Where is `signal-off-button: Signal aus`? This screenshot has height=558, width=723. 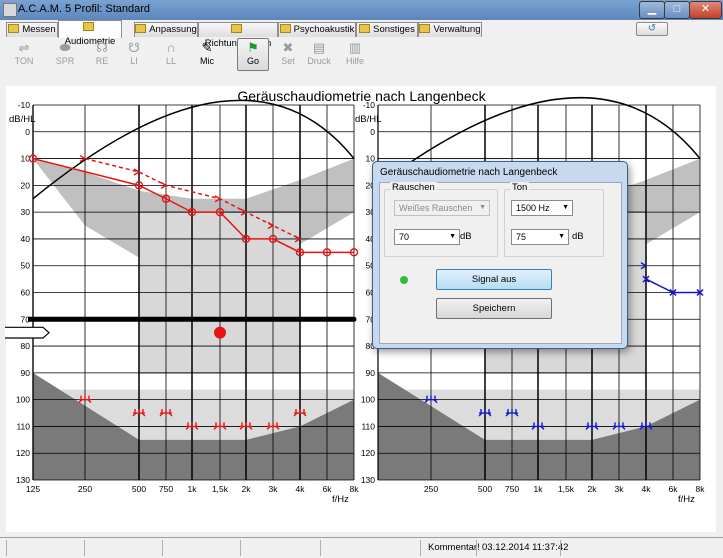
signal-off-button: Signal aus is located at coordinates (494, 279).